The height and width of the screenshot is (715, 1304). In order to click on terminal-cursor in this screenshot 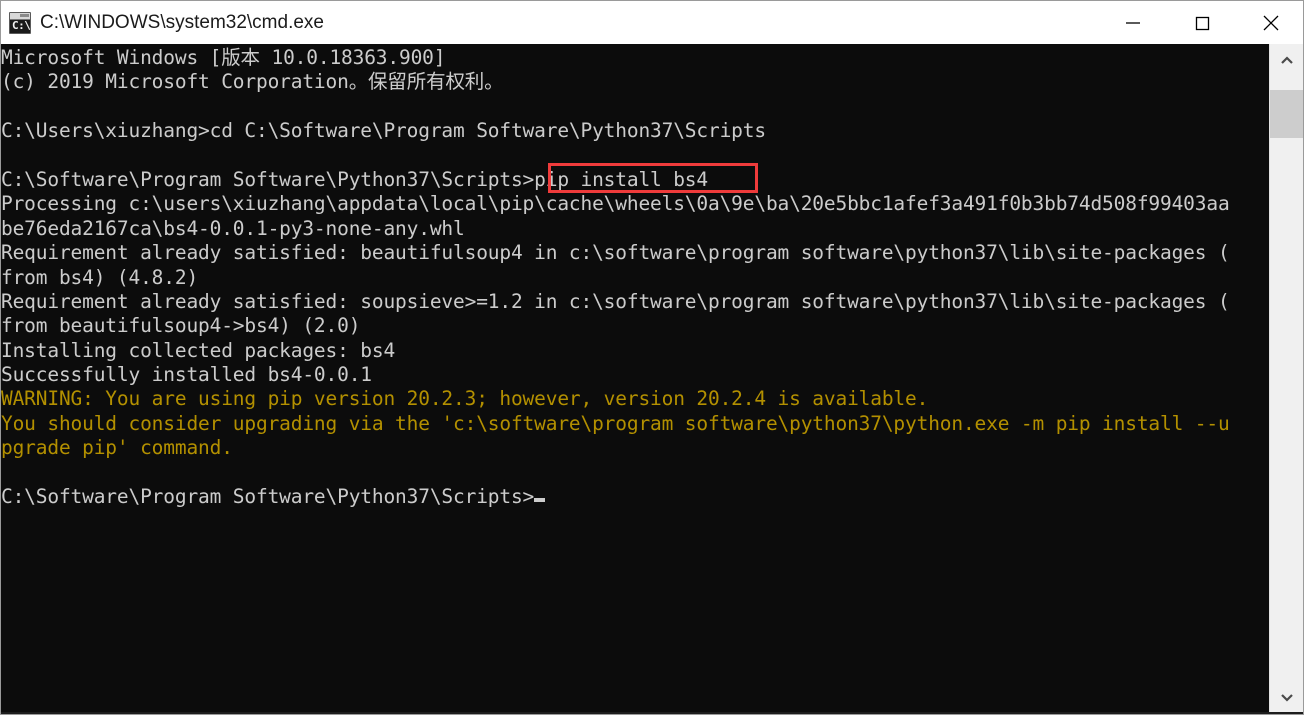, I will do `click(540, 500)`.